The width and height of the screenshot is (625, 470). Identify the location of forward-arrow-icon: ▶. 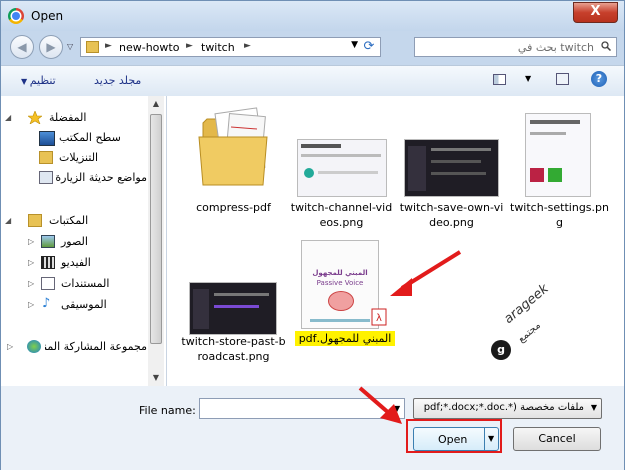
(51, 47).